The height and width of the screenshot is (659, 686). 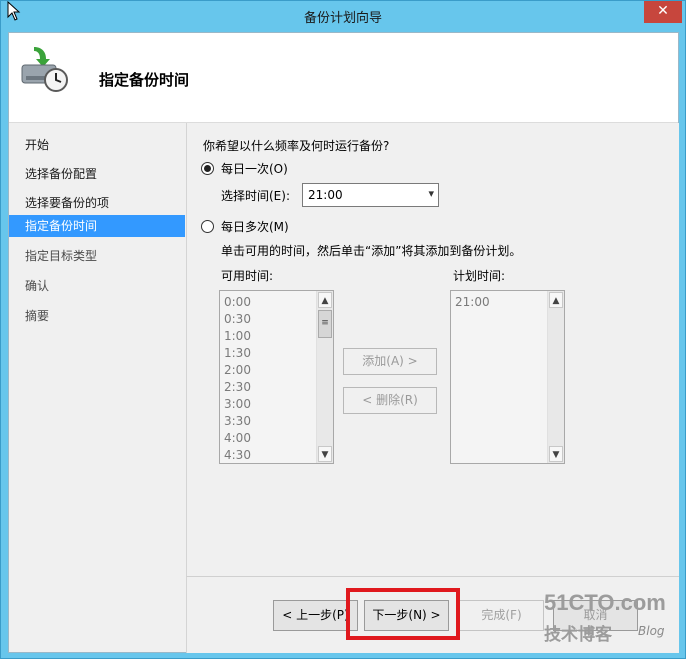 What do you see at coordinates (237, 404) in the screenshot?
I see `list-item: 3:00` at bounding box center [237, 404].